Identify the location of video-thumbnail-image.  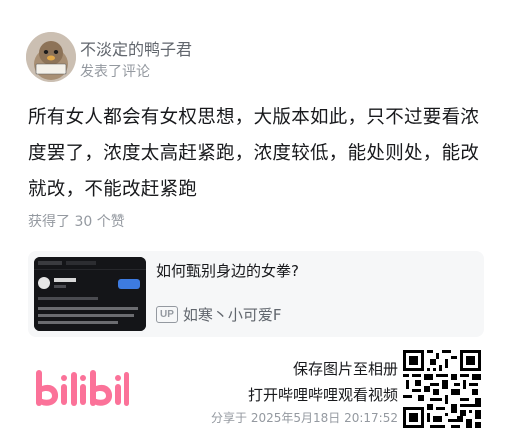
(90, 294).